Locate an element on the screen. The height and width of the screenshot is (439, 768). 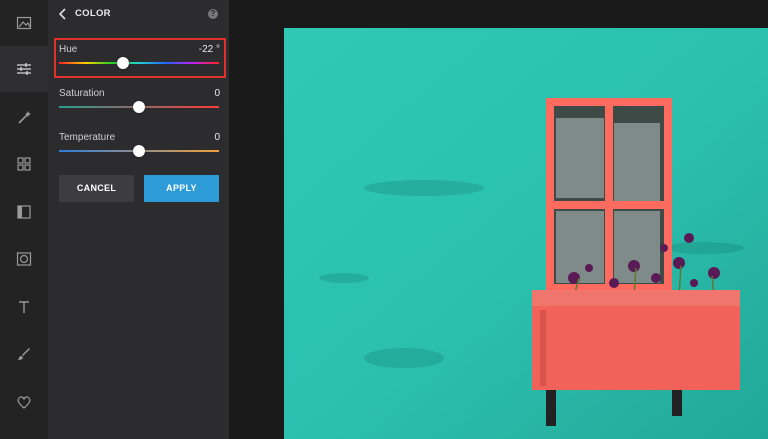
temperature-slider-group: Temperature 0 is located at coordinates (140, 146).